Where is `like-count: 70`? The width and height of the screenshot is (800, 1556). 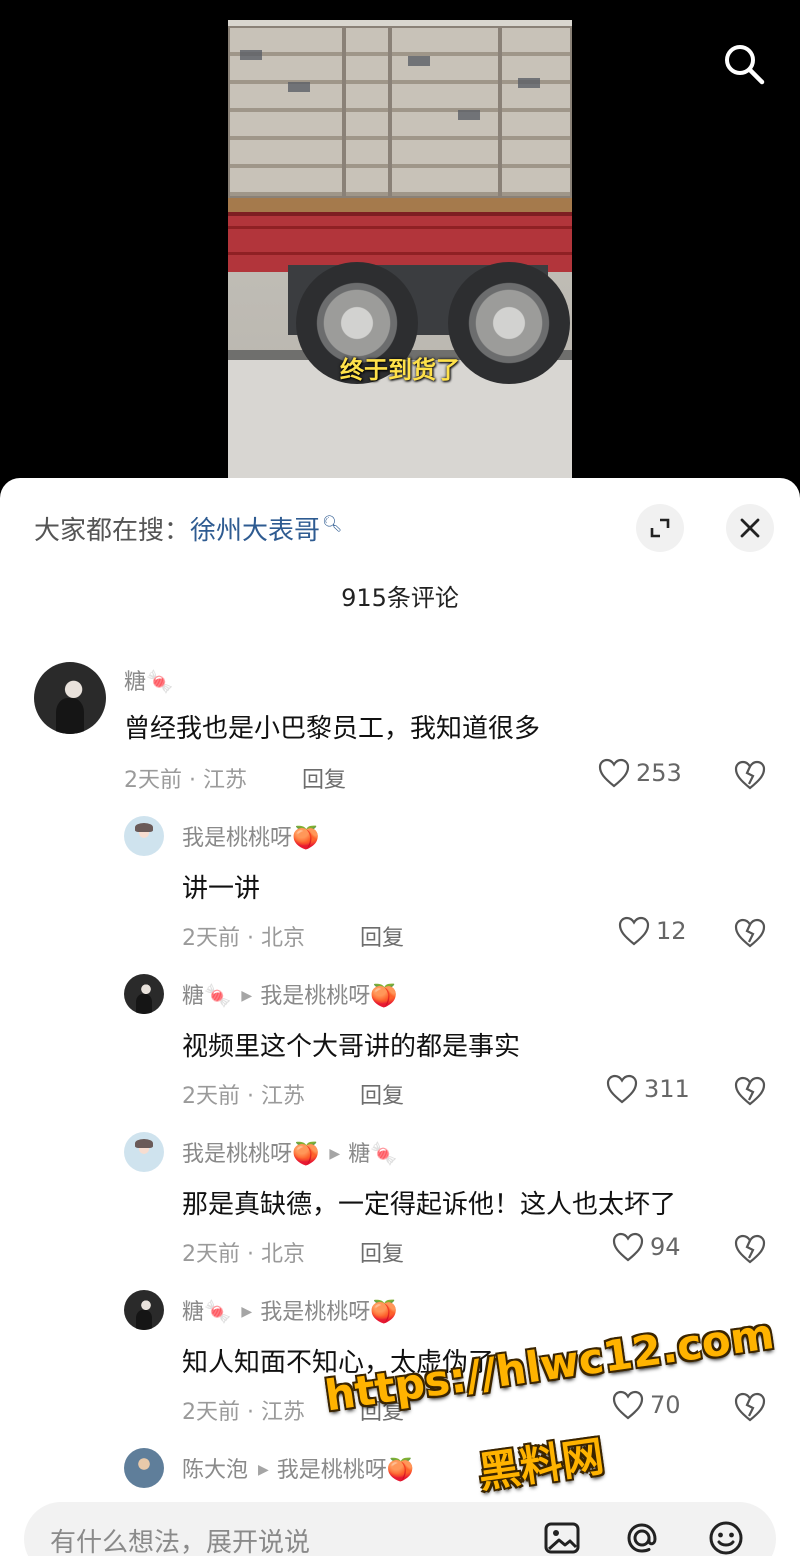
like-count: 70 is located at coordinates (665, 1405).